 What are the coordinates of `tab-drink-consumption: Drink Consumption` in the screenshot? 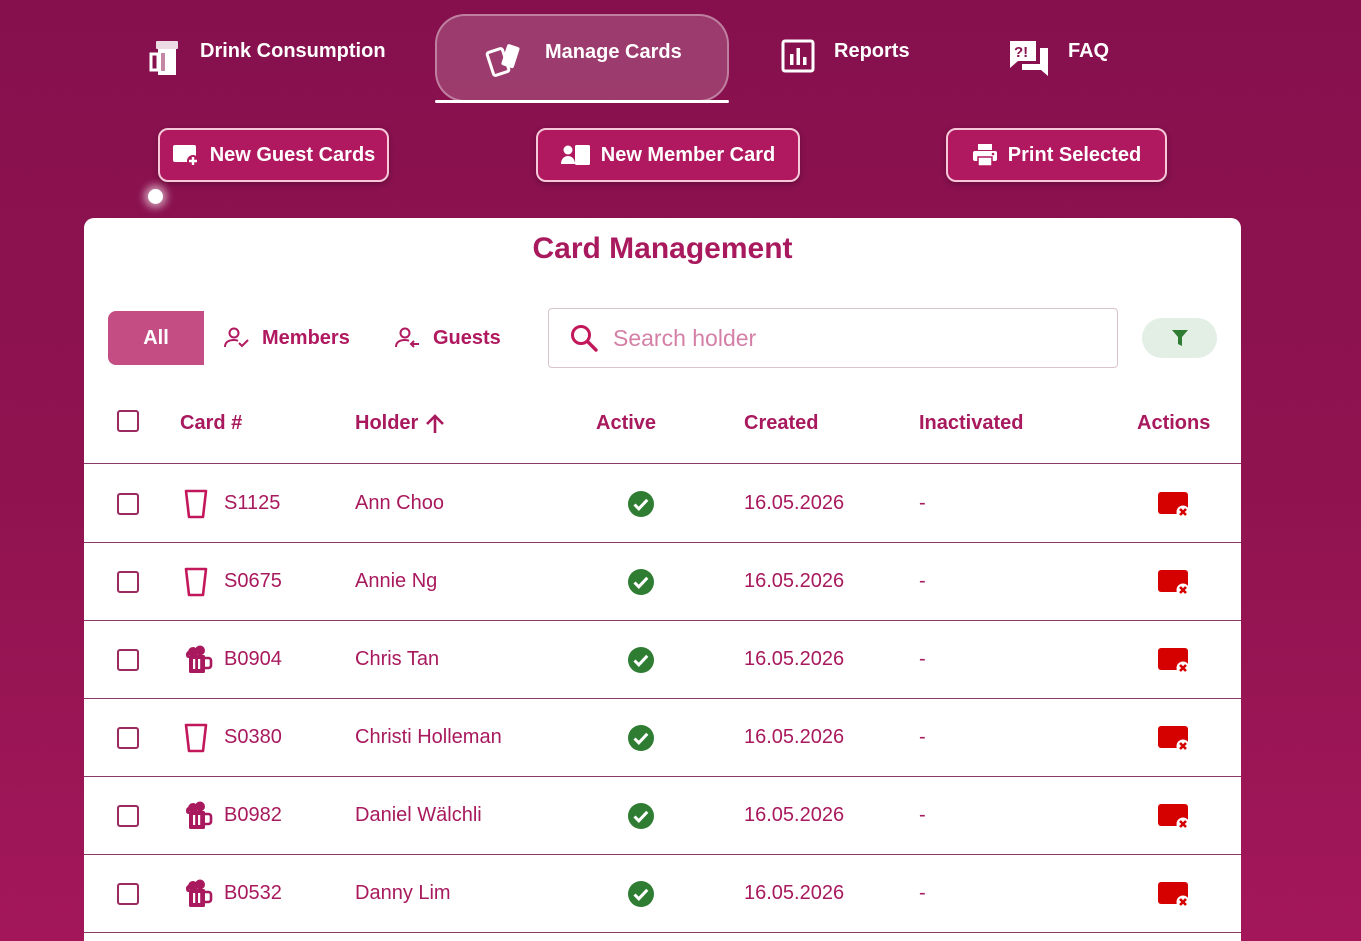 It's located at (266, 58).